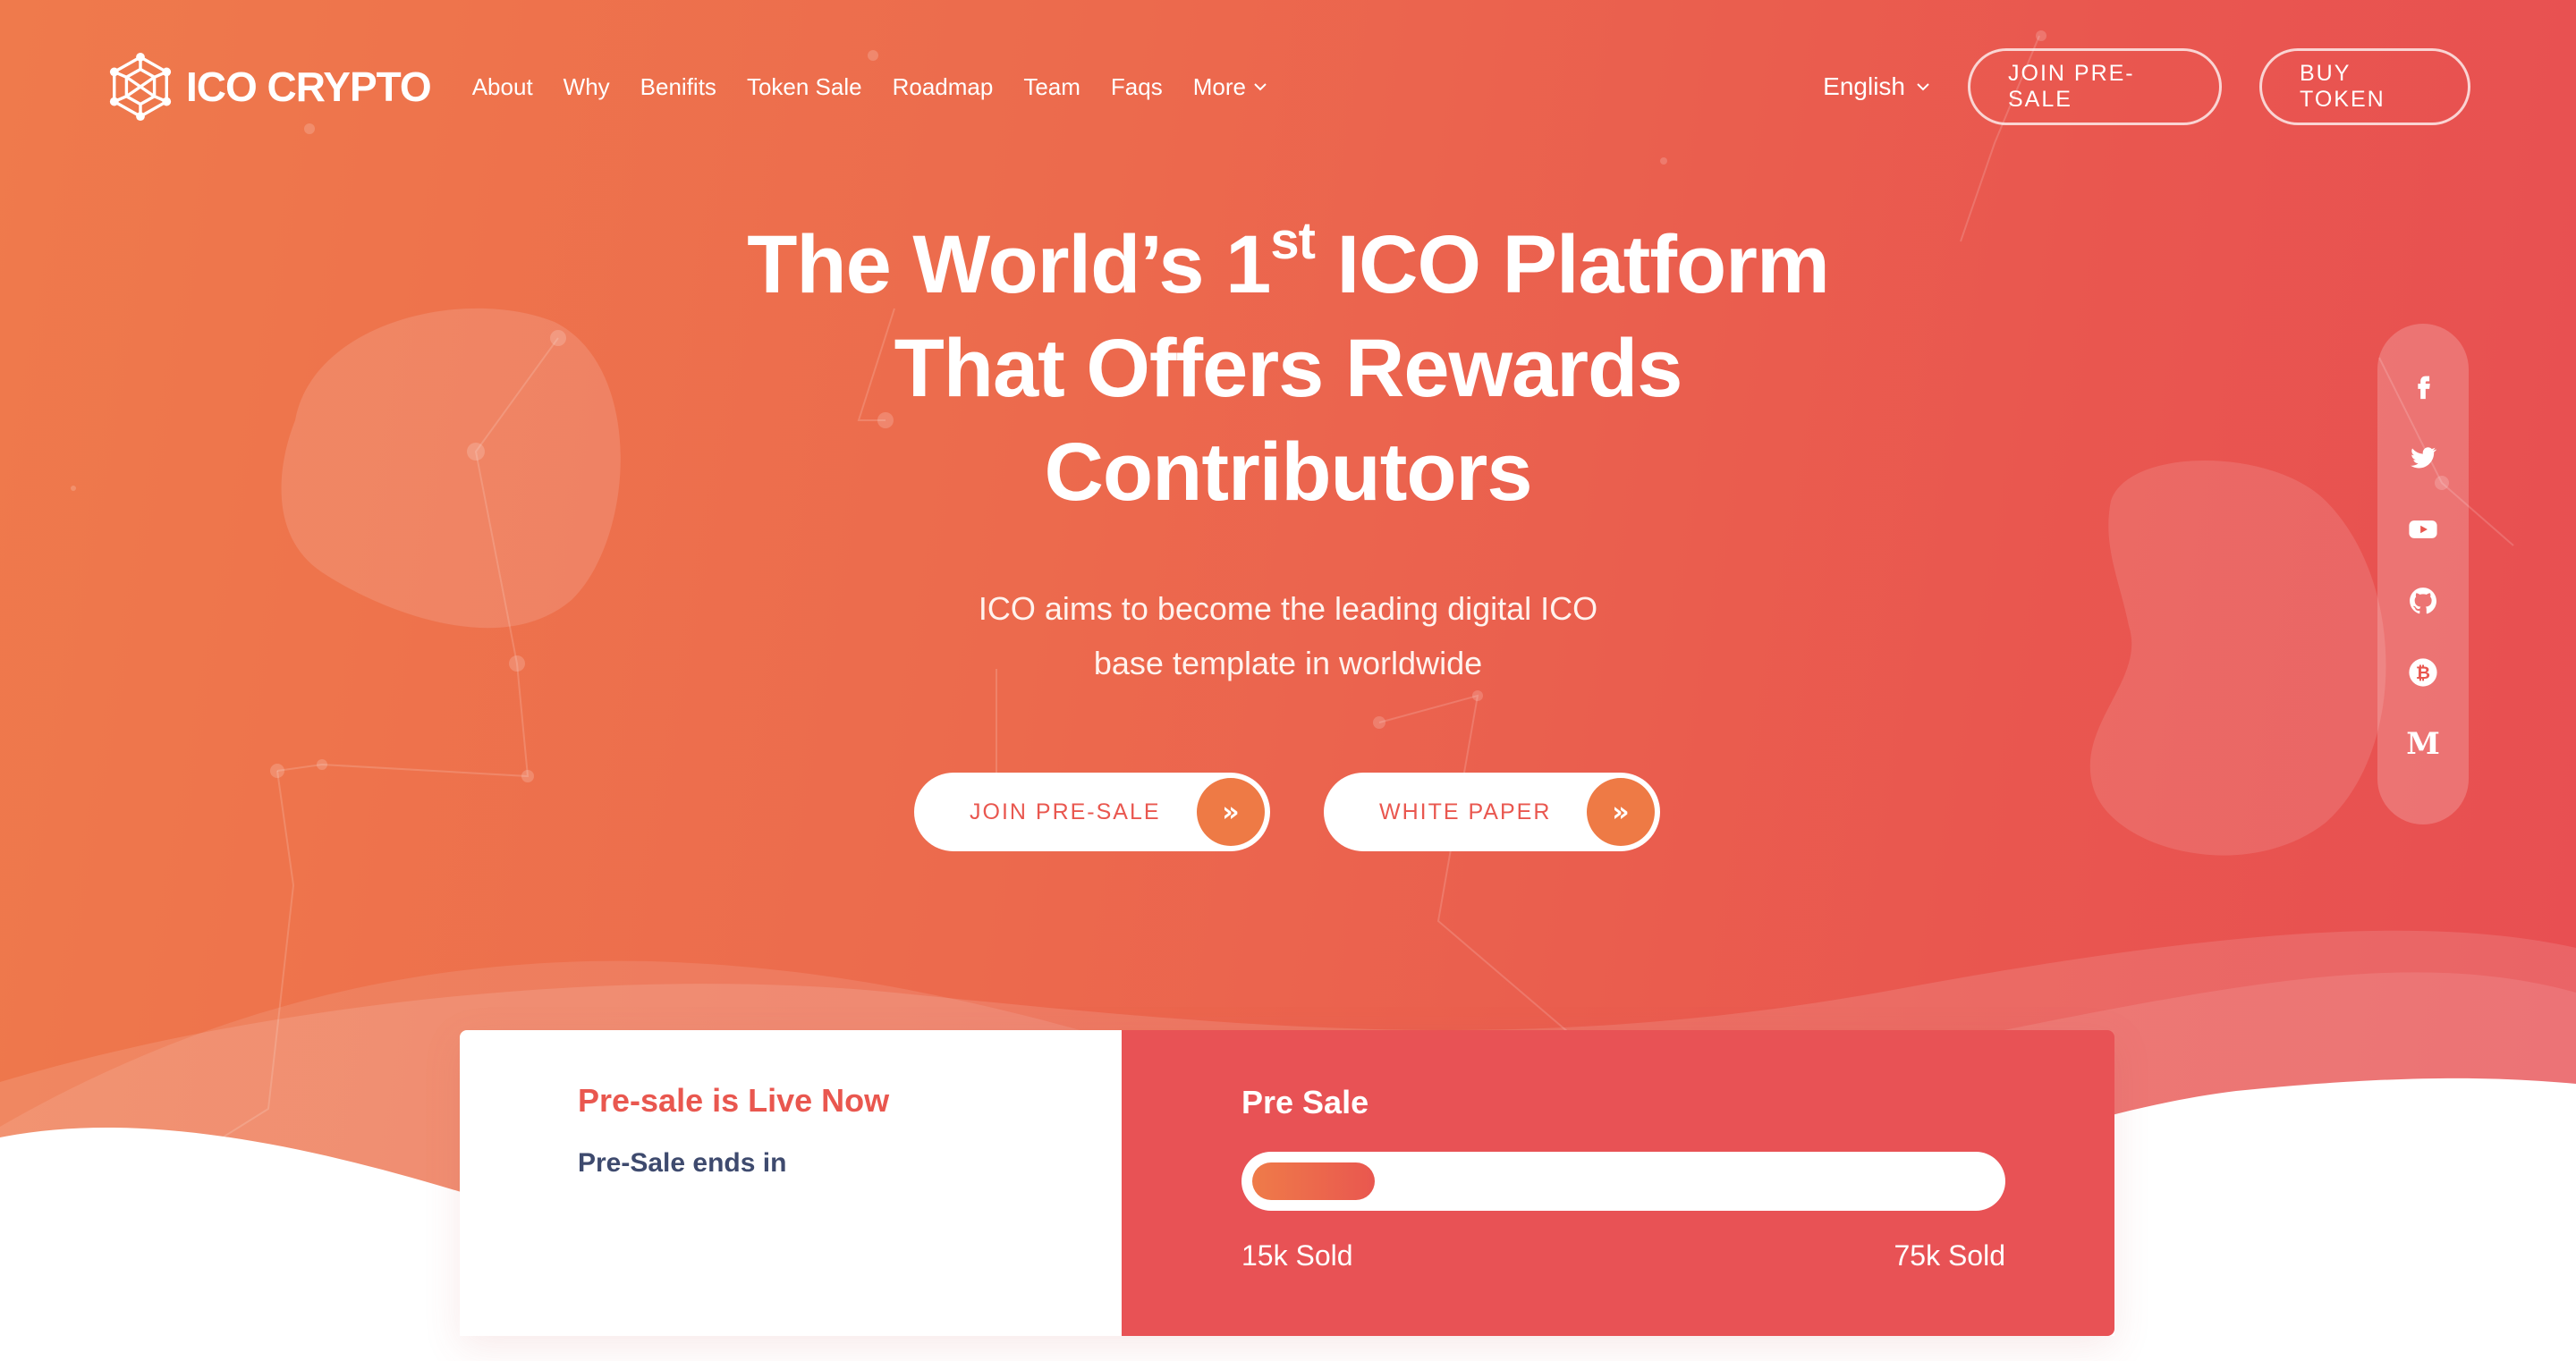 Image resolution: width=2576 pixels, height=1361 pixels. What do you see at coordinates (943, 87) in the screenshot?
I see `nav-item-roadmap: Roadmap` at bounding box center [943, 87].